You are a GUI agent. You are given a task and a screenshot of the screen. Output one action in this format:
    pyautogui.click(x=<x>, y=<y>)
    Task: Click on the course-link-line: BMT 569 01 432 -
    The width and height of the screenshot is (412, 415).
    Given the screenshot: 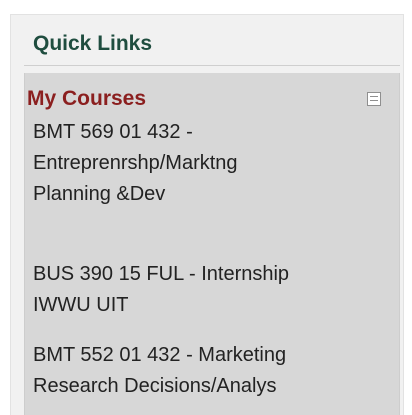 What is the action you would take?
    pyautogui.click(x=113, y=132)
    